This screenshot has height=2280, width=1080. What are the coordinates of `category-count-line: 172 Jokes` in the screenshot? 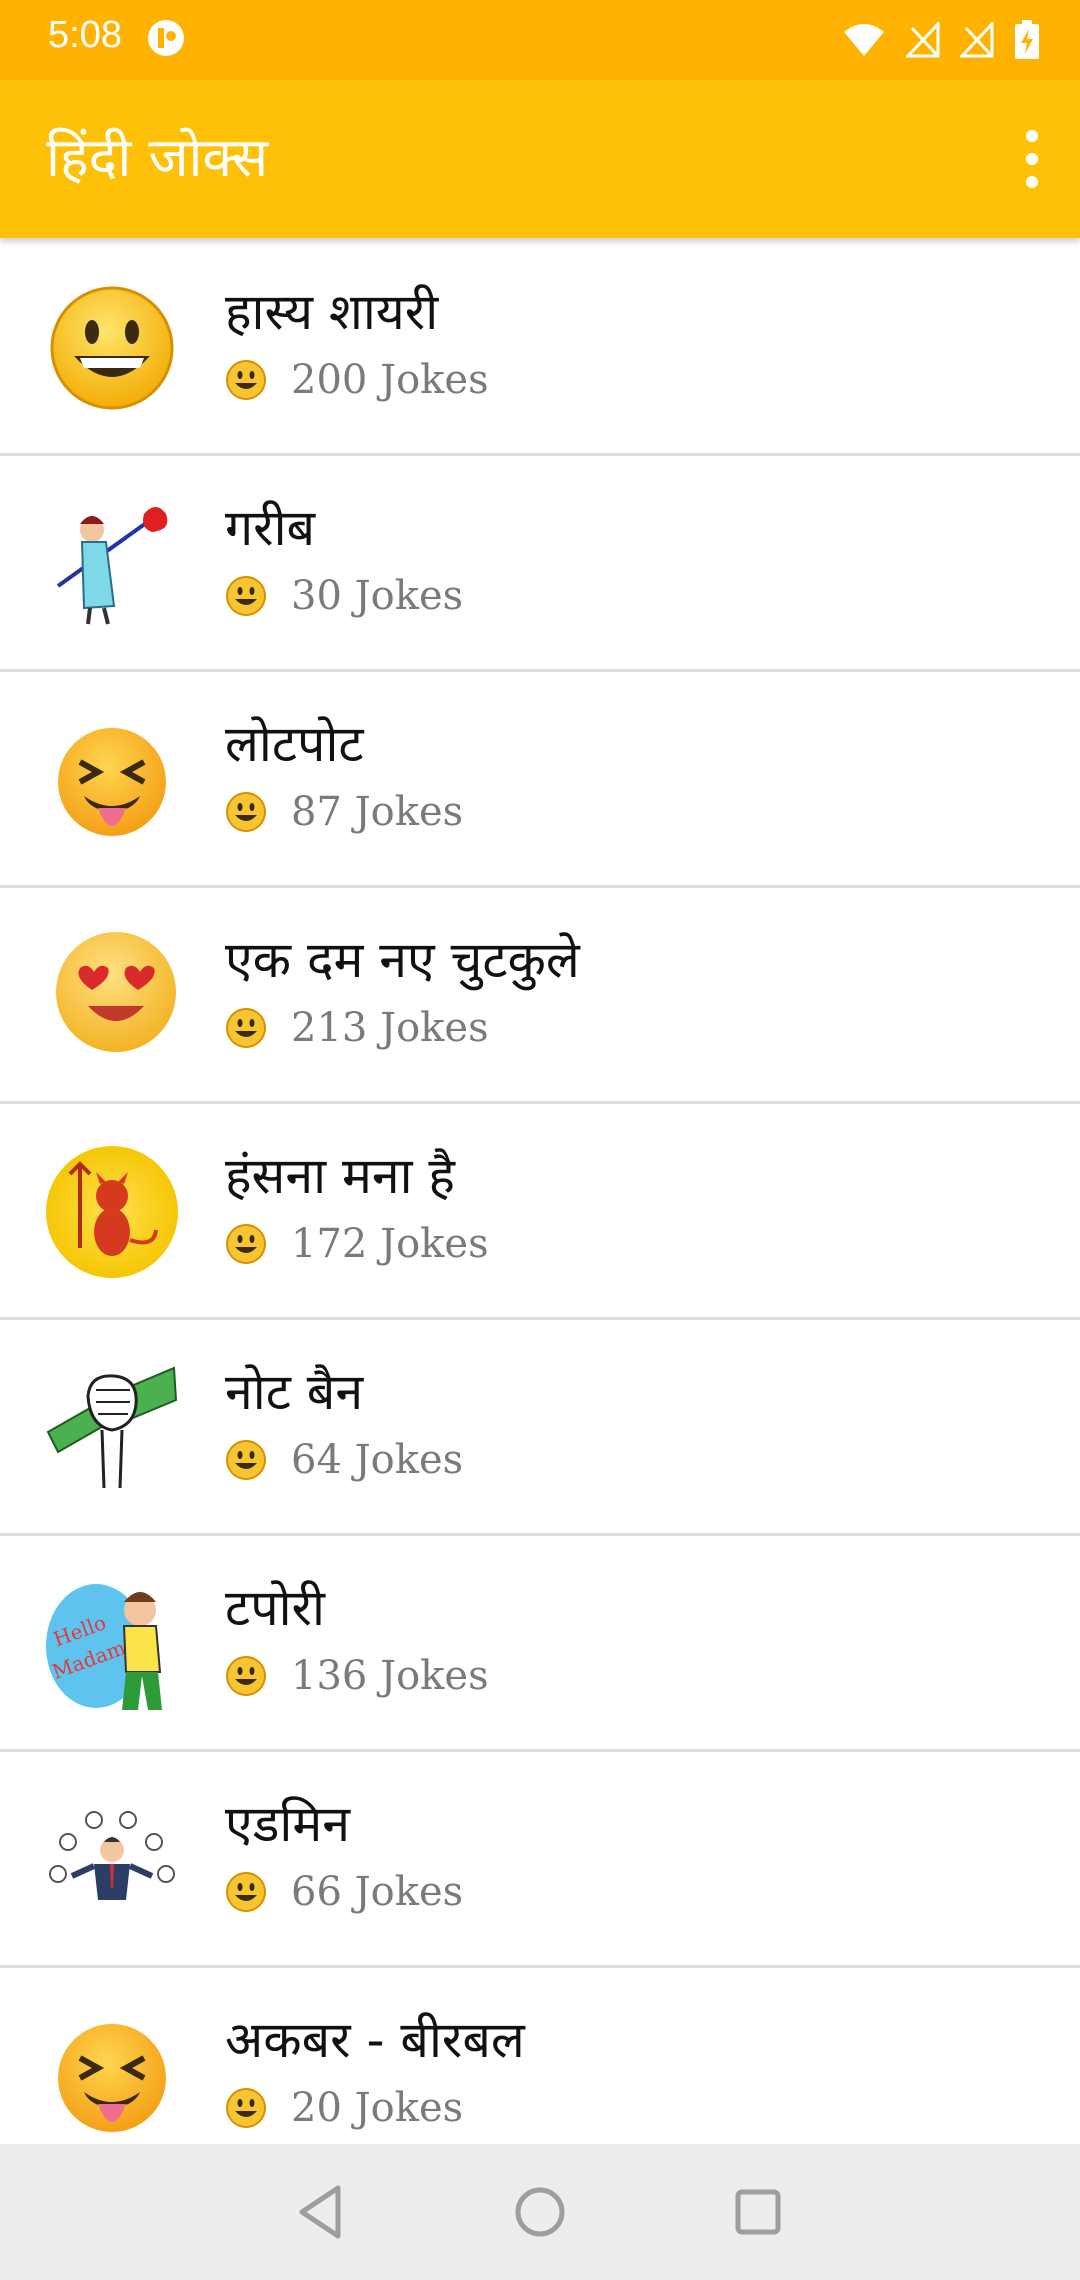 It's located at (357, 1244).